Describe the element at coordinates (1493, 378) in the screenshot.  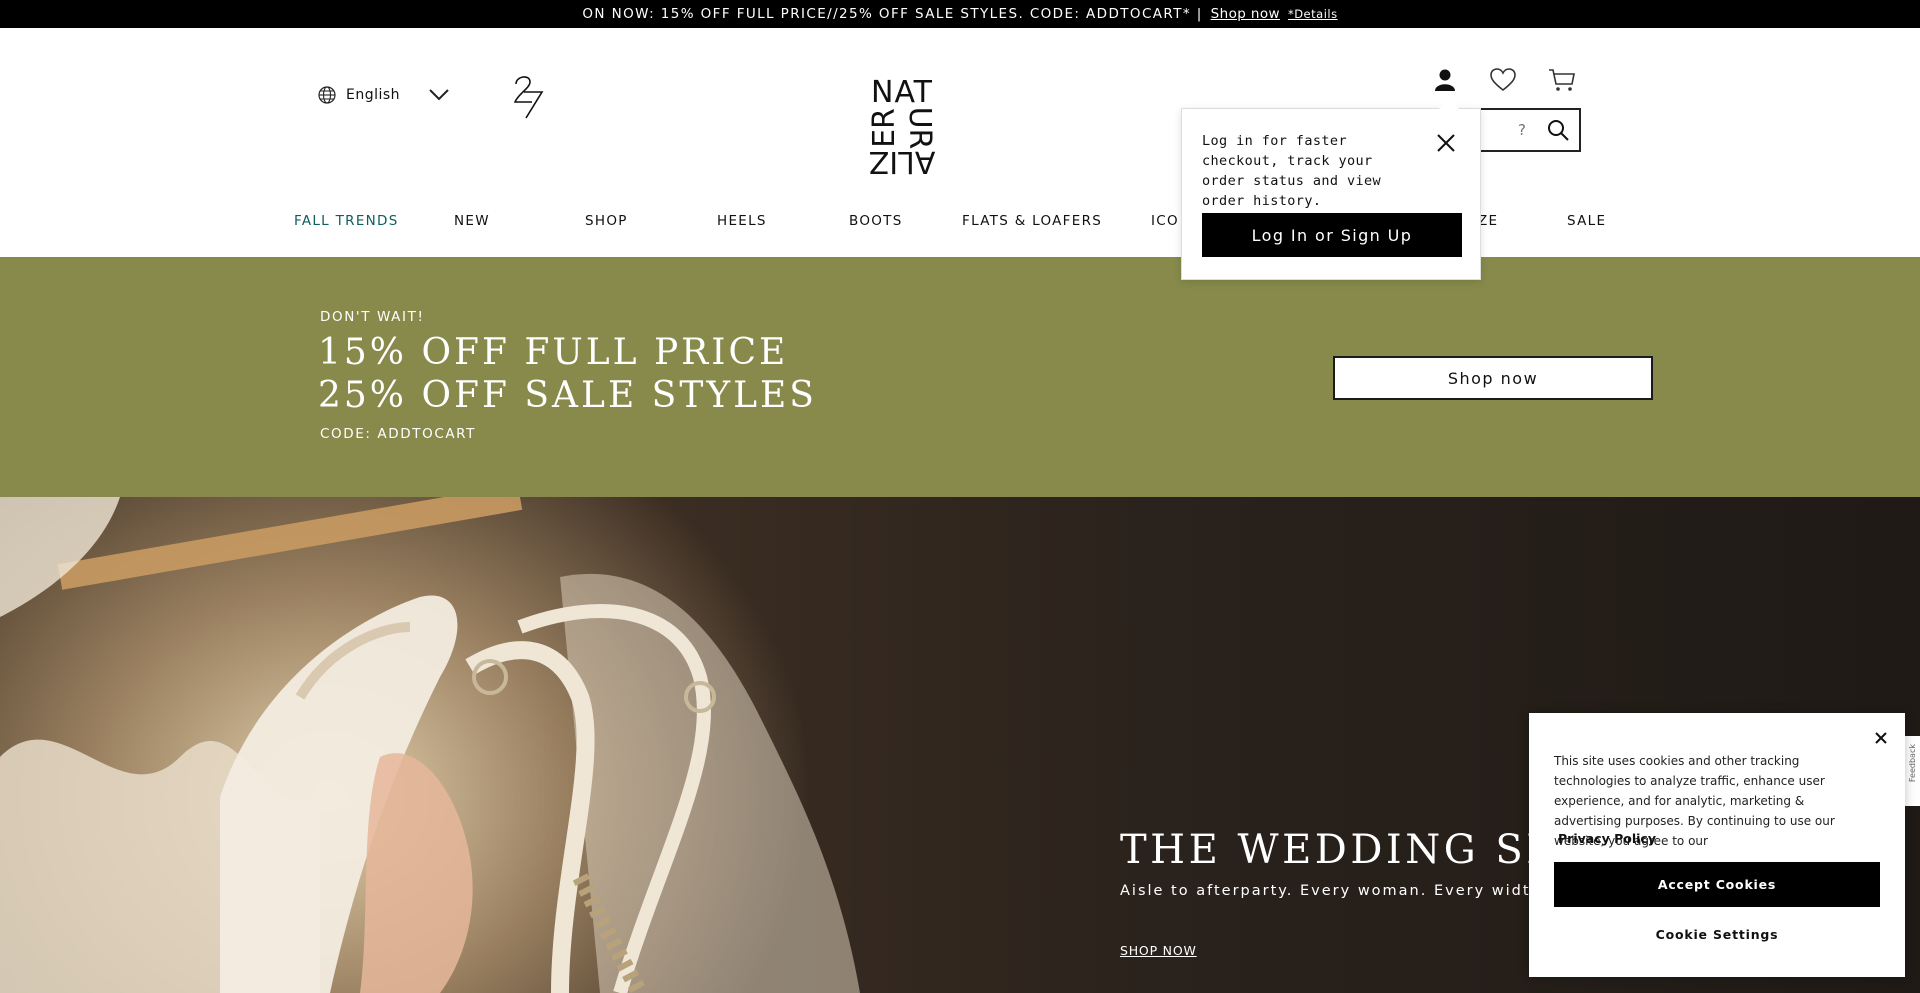
I see `banner-shop-now-button: Shop now` at that location.